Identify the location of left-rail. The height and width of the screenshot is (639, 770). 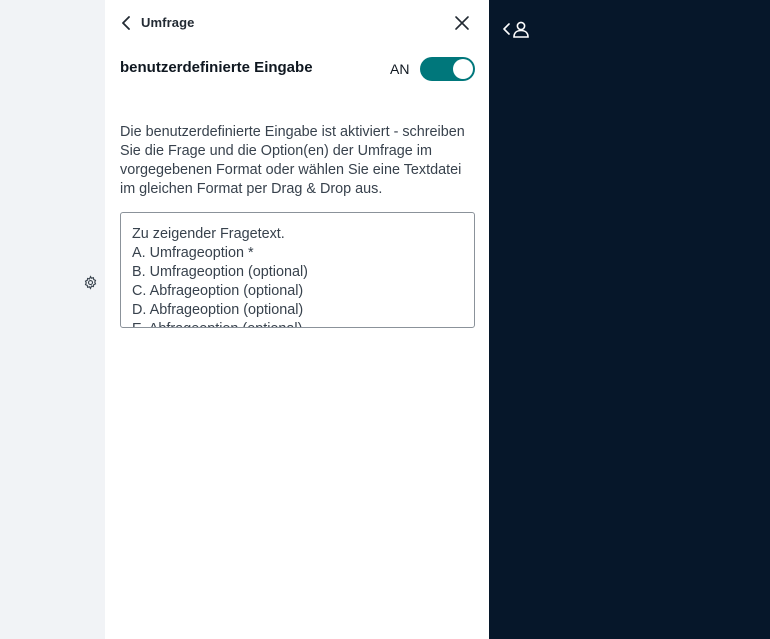
(52, 319).